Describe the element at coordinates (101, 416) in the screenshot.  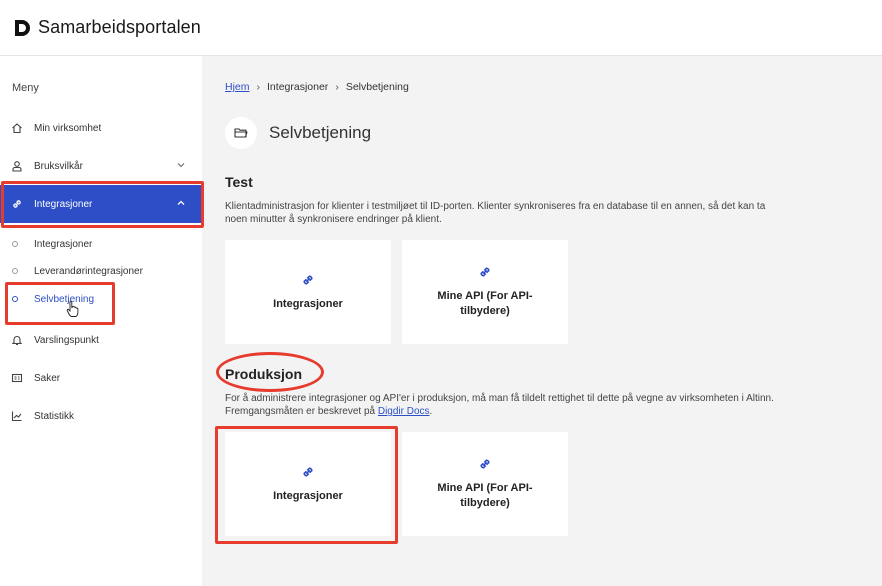
I see `sidebar-item-statistikk: Statistikk` at that location.